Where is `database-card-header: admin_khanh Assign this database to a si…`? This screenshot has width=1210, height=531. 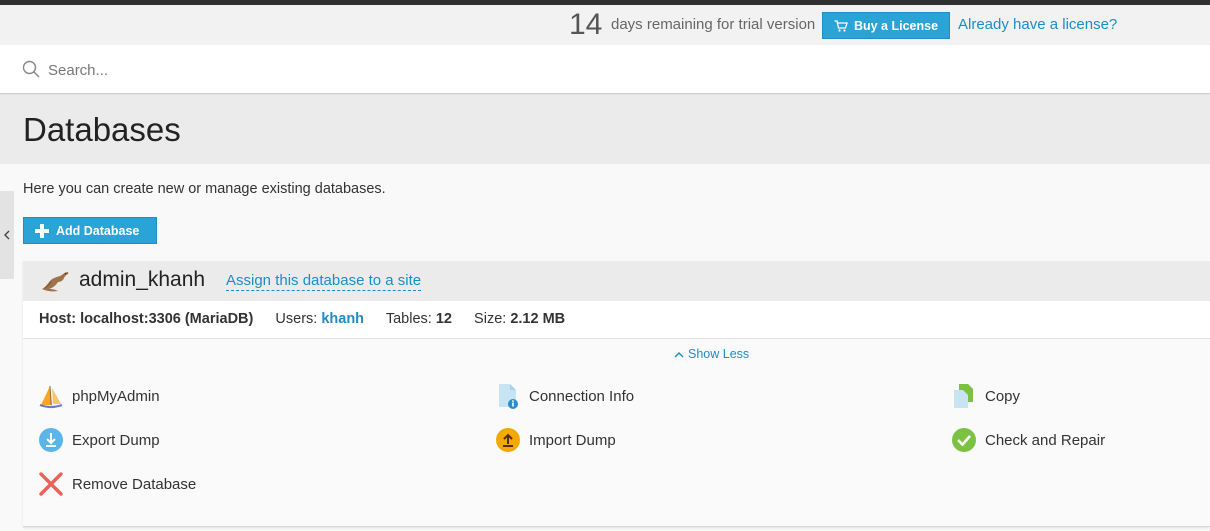 database-card-header: admin_khanh Assign this database to a si… is located at coordinates (616, 281).